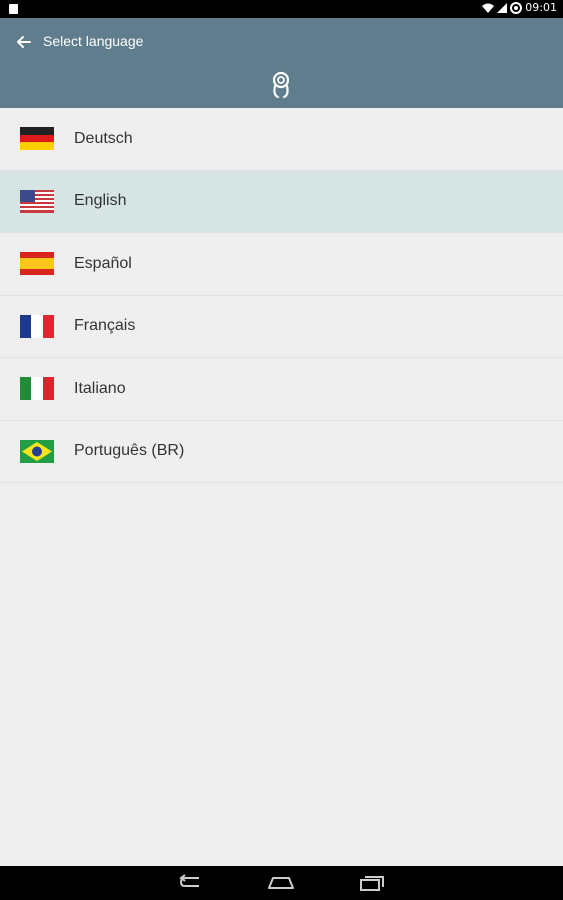 The height and width of the screenshot is (900, 563). Describe the element at coordinates (281, 9) in the screenshot. I see `status-bar: 09:01` at that location.